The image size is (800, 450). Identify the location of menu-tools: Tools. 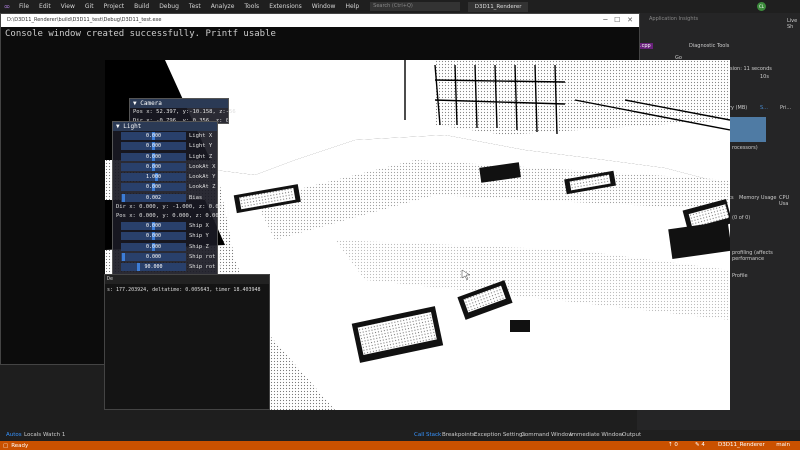
(251, 6).